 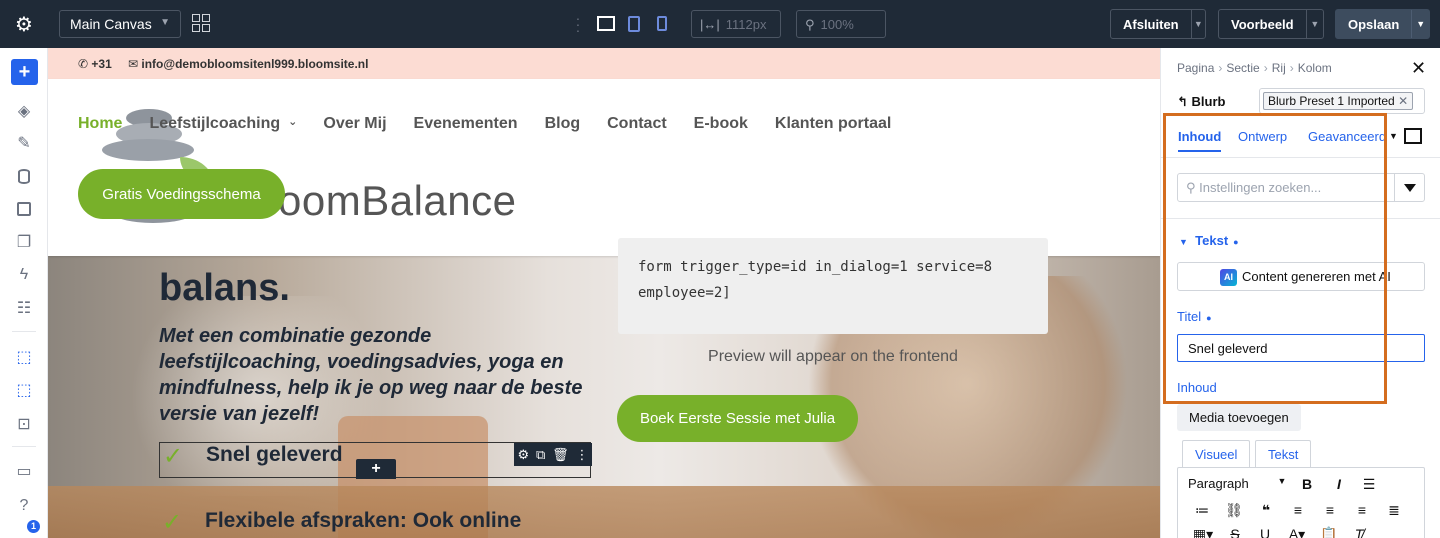 I want to click on paragraph-select: Paragraph, so click(x=1231, y=484).